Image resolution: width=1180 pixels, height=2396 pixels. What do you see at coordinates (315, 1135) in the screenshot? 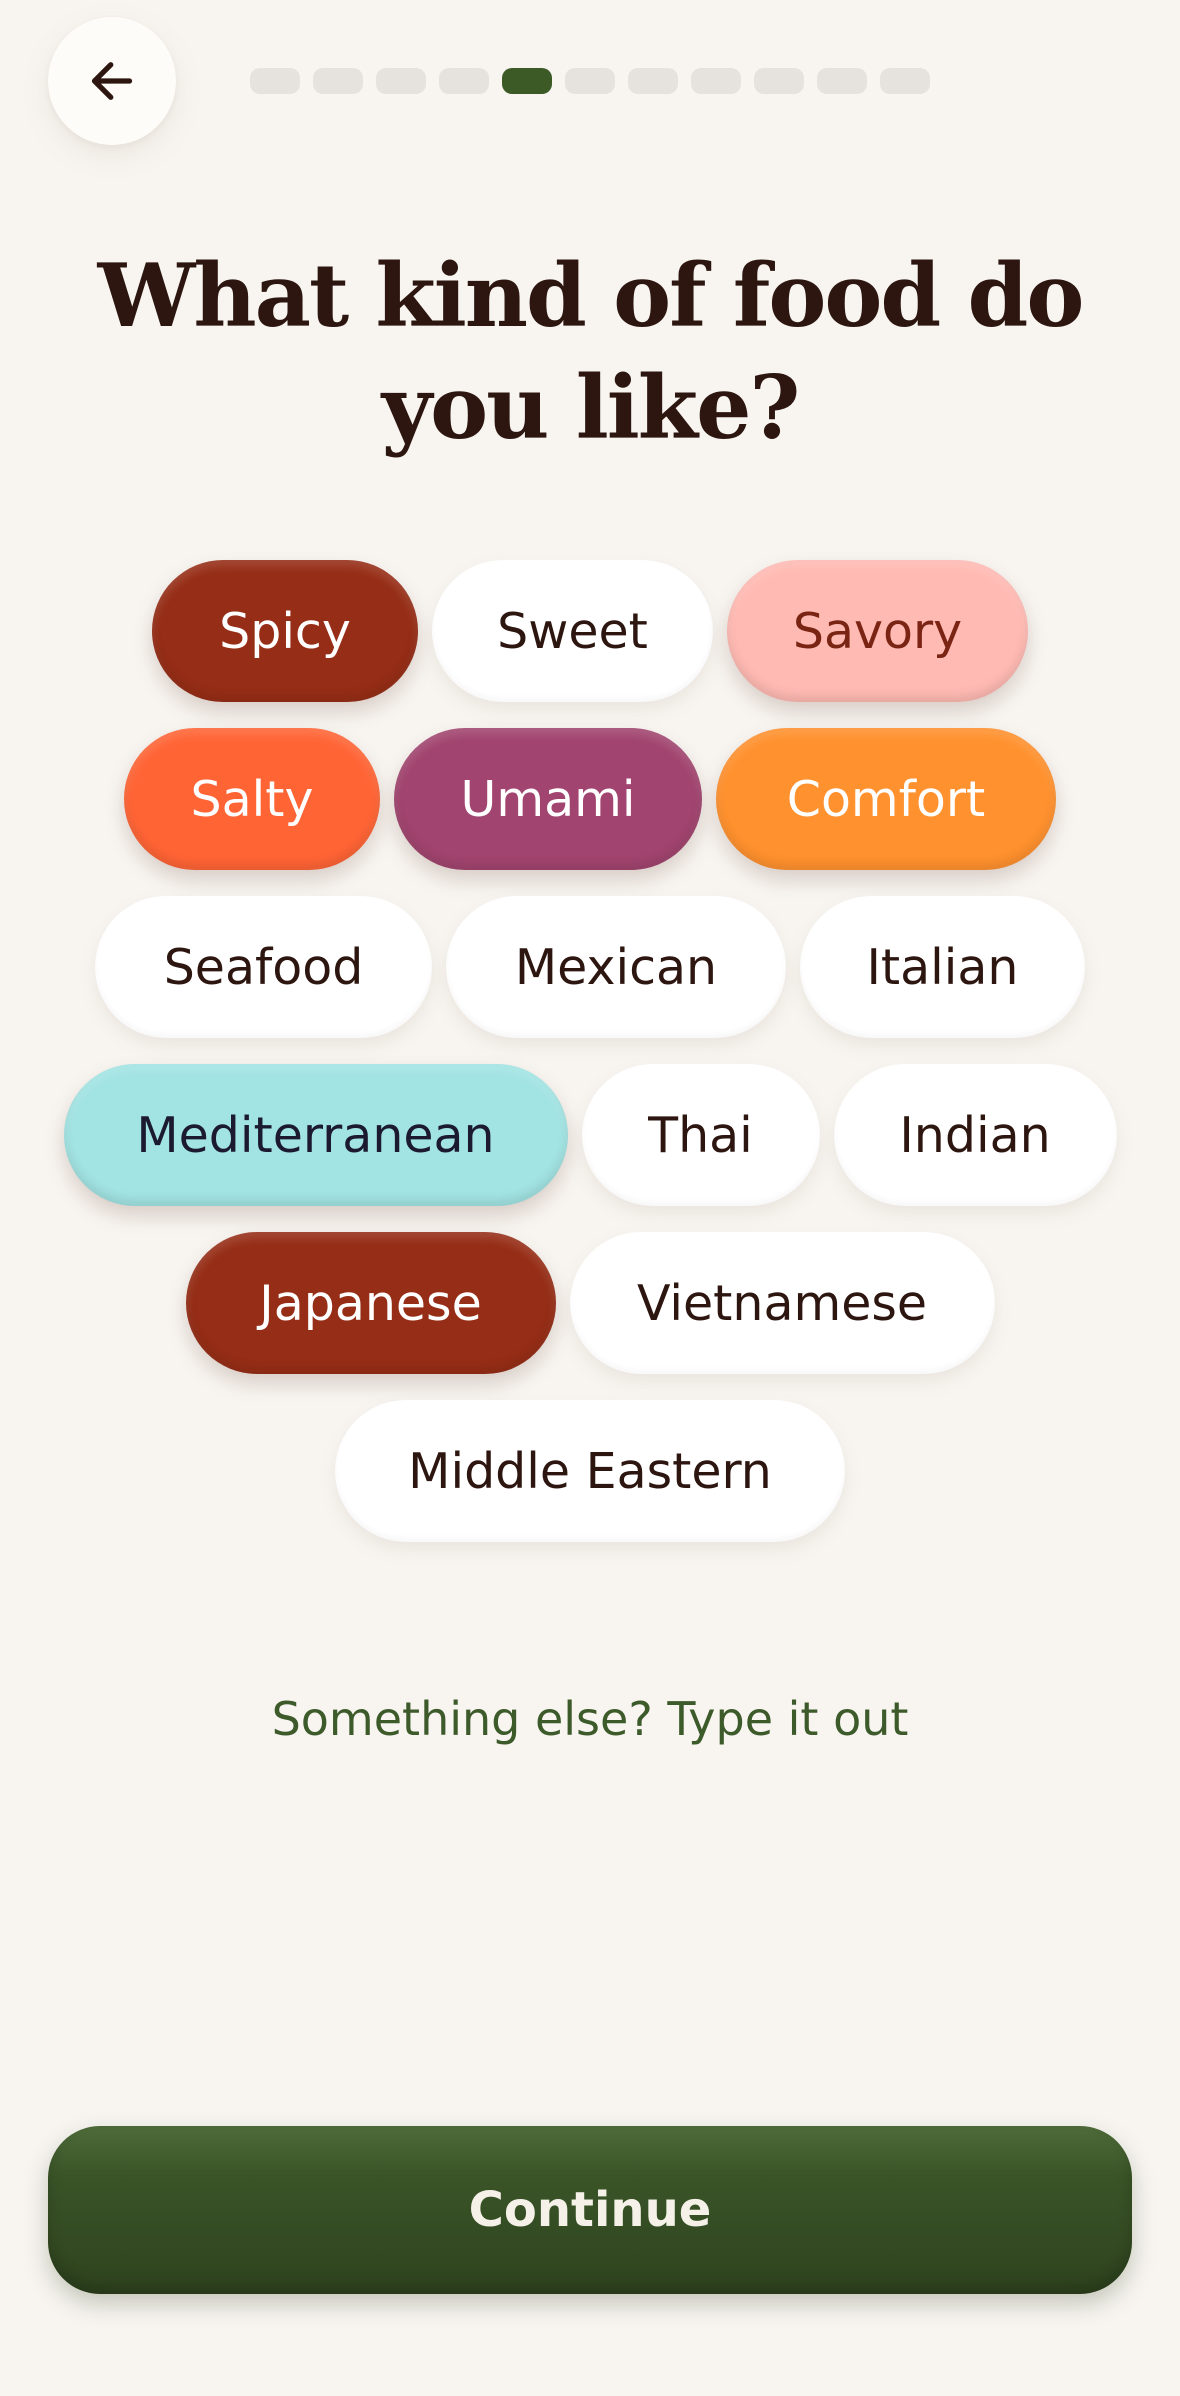
I see `food-chip-mediterranean: Mediterranean` at bounding box center [315, 1135].